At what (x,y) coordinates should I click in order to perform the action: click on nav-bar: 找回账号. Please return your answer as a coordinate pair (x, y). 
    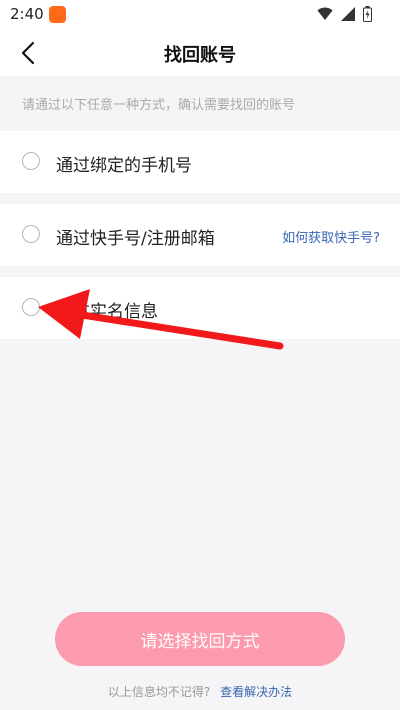
    Looking at the image, I should click on (200, 53).